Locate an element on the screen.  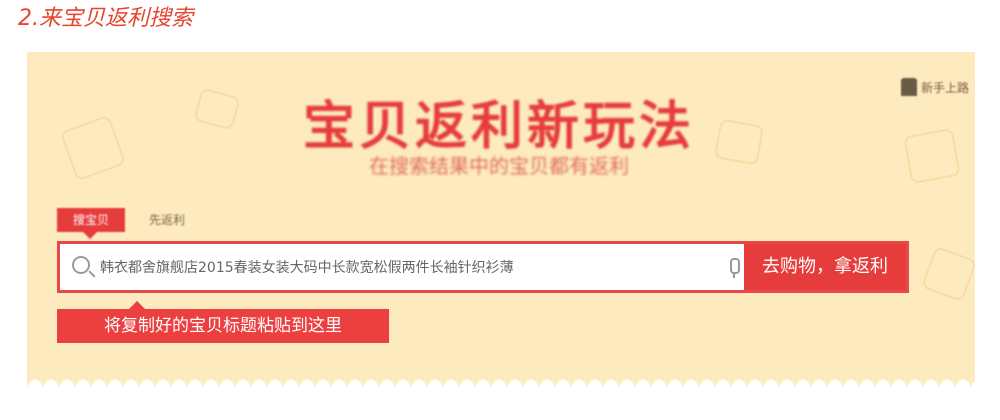
paste-hint-tooltip: 将复制好的宝贝标题粘贴到这里 is located at coordinates (223, 322).